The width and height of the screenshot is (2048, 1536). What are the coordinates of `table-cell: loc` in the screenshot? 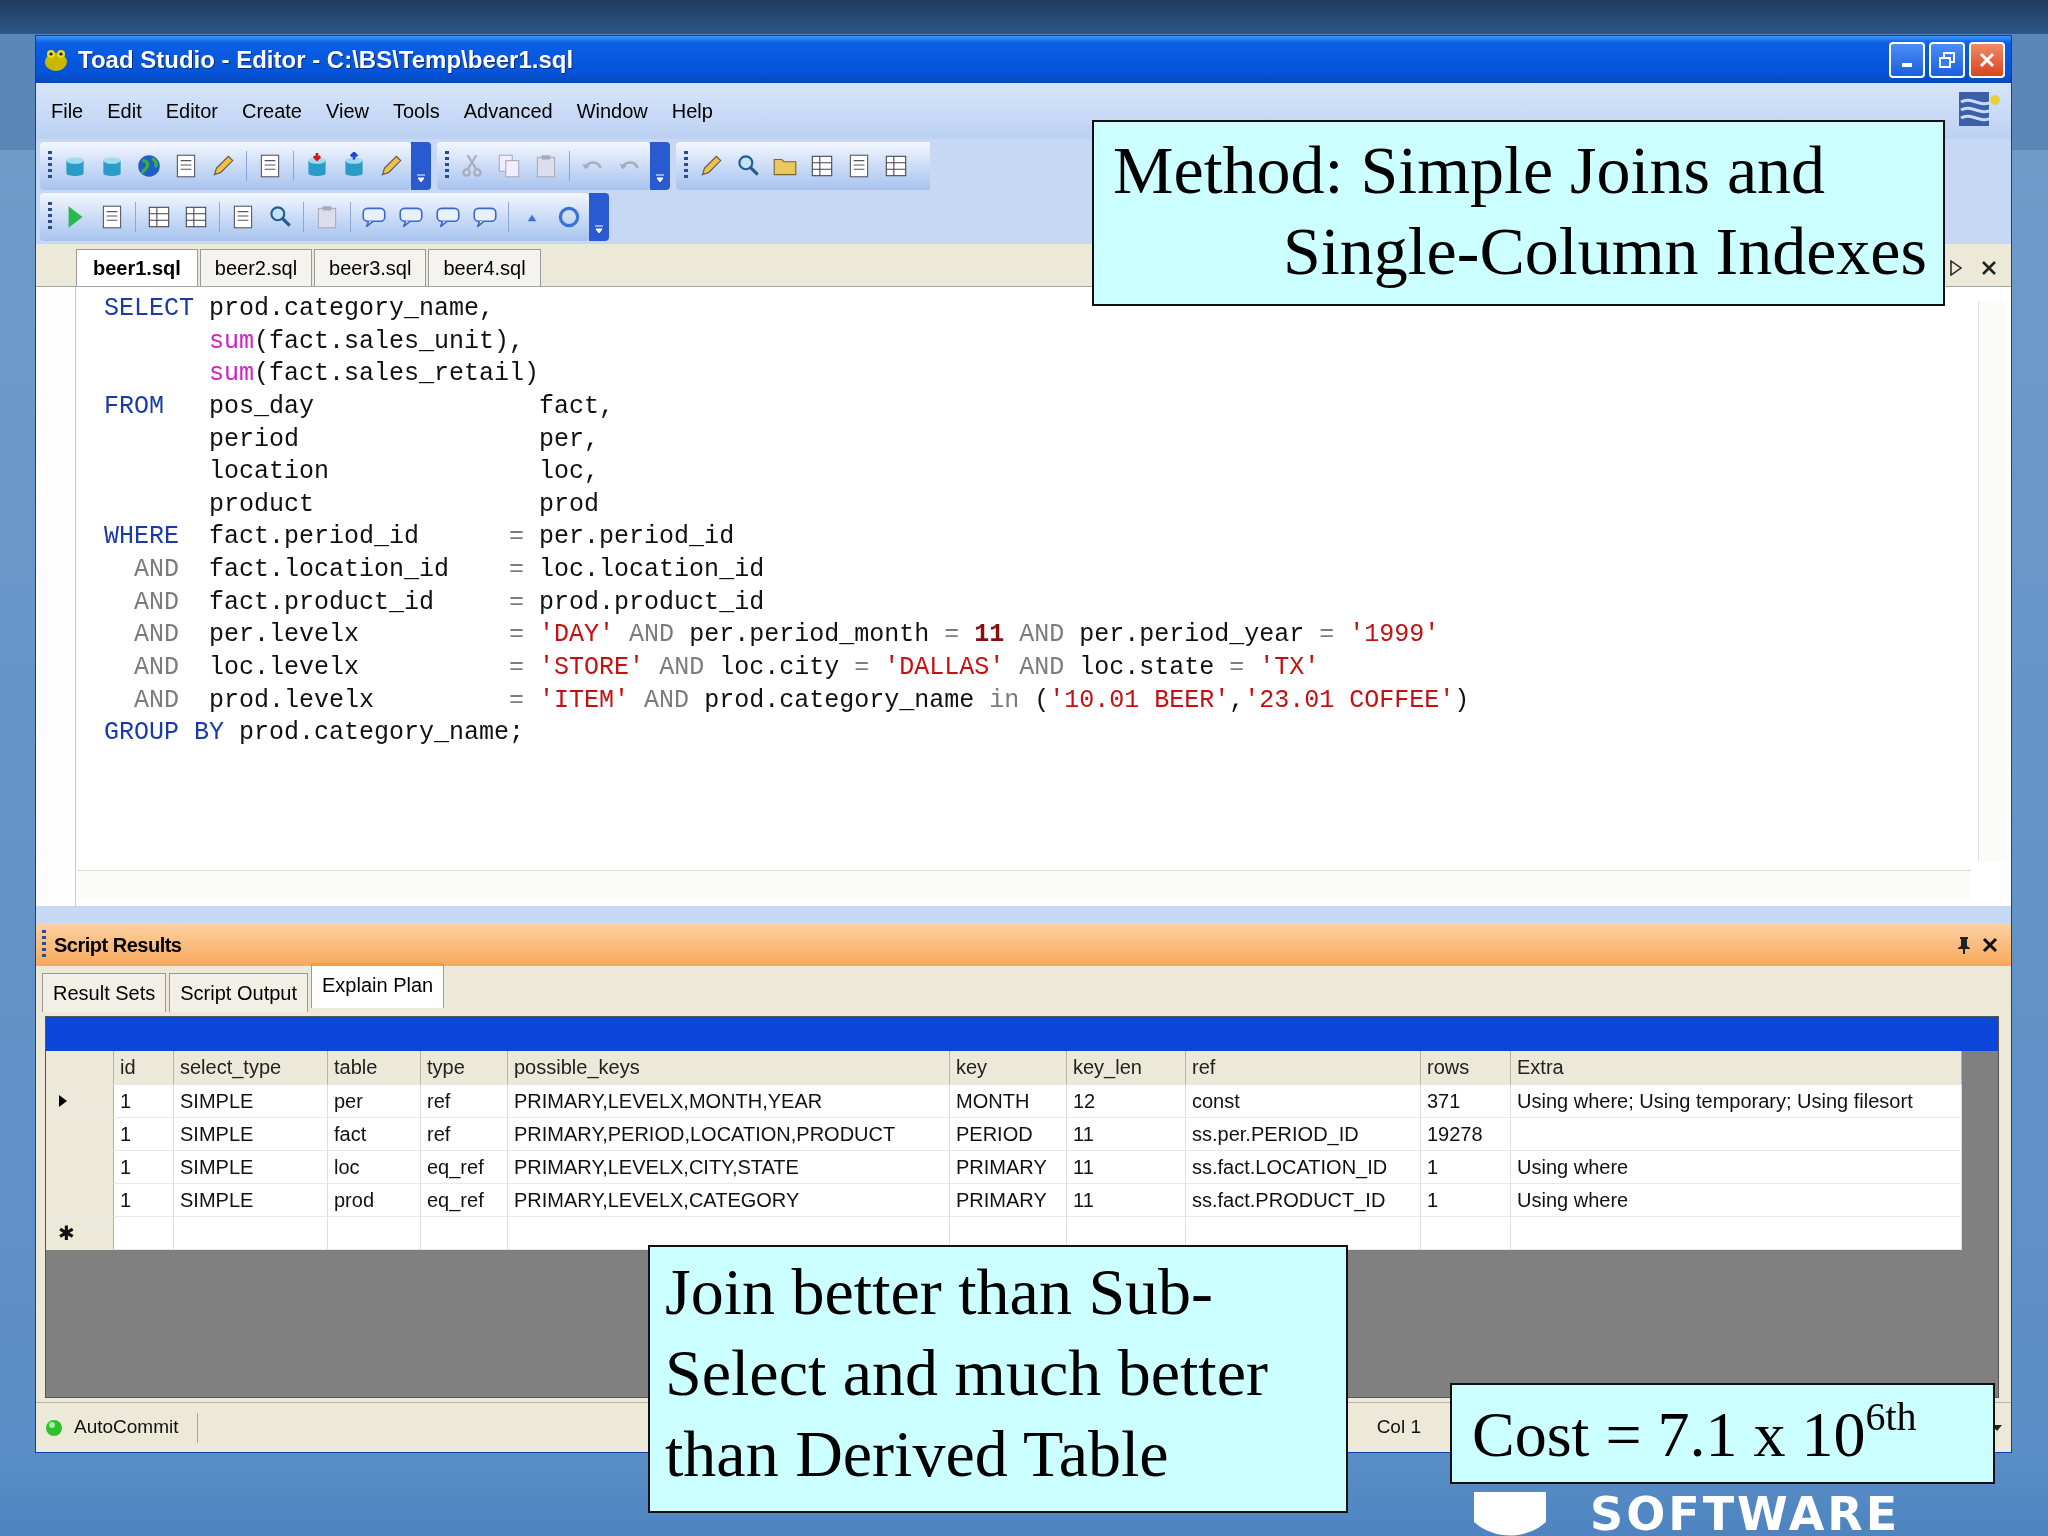 It's located at (374, 1167).